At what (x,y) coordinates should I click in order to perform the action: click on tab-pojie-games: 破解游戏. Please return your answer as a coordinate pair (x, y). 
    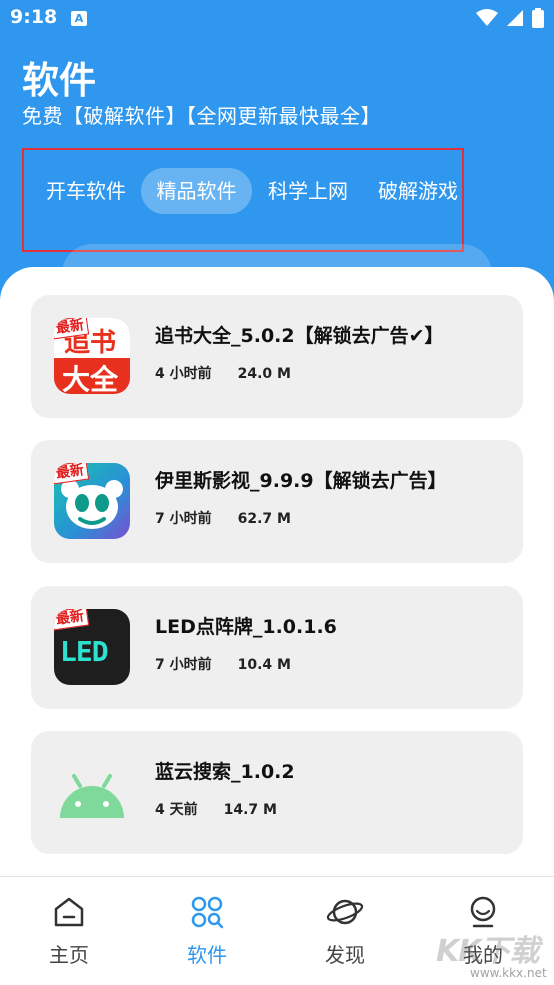
    Looking at the image, I should click on (418, 191).